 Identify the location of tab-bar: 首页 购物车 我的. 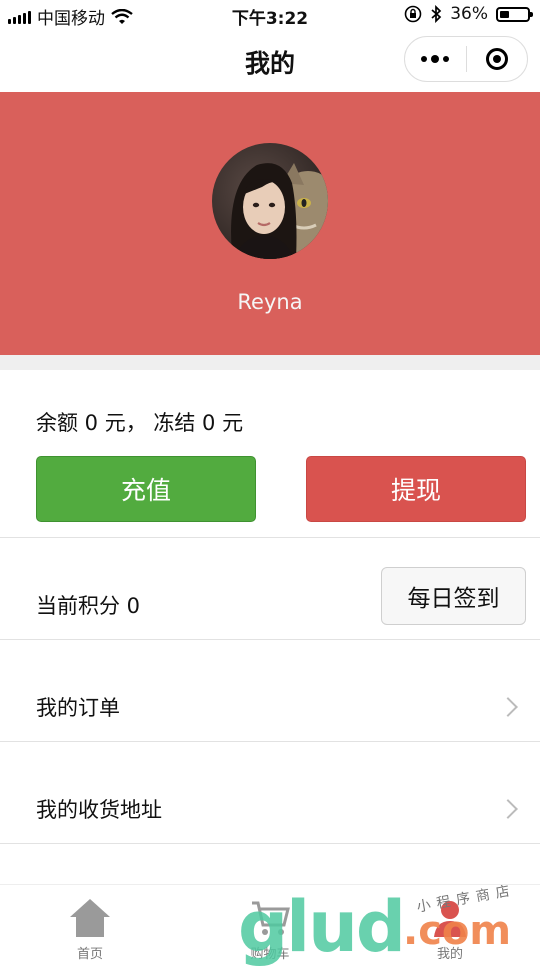
(270, 923).